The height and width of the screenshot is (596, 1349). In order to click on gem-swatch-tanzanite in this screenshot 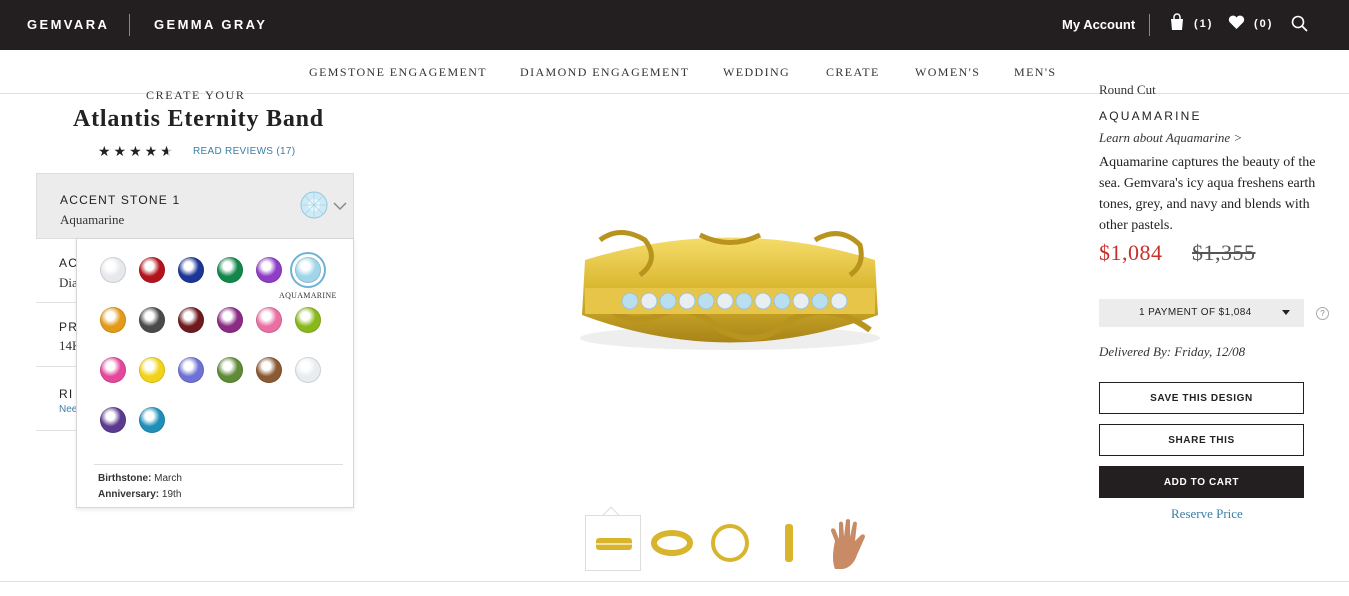, I will do `click(191, 370)`.